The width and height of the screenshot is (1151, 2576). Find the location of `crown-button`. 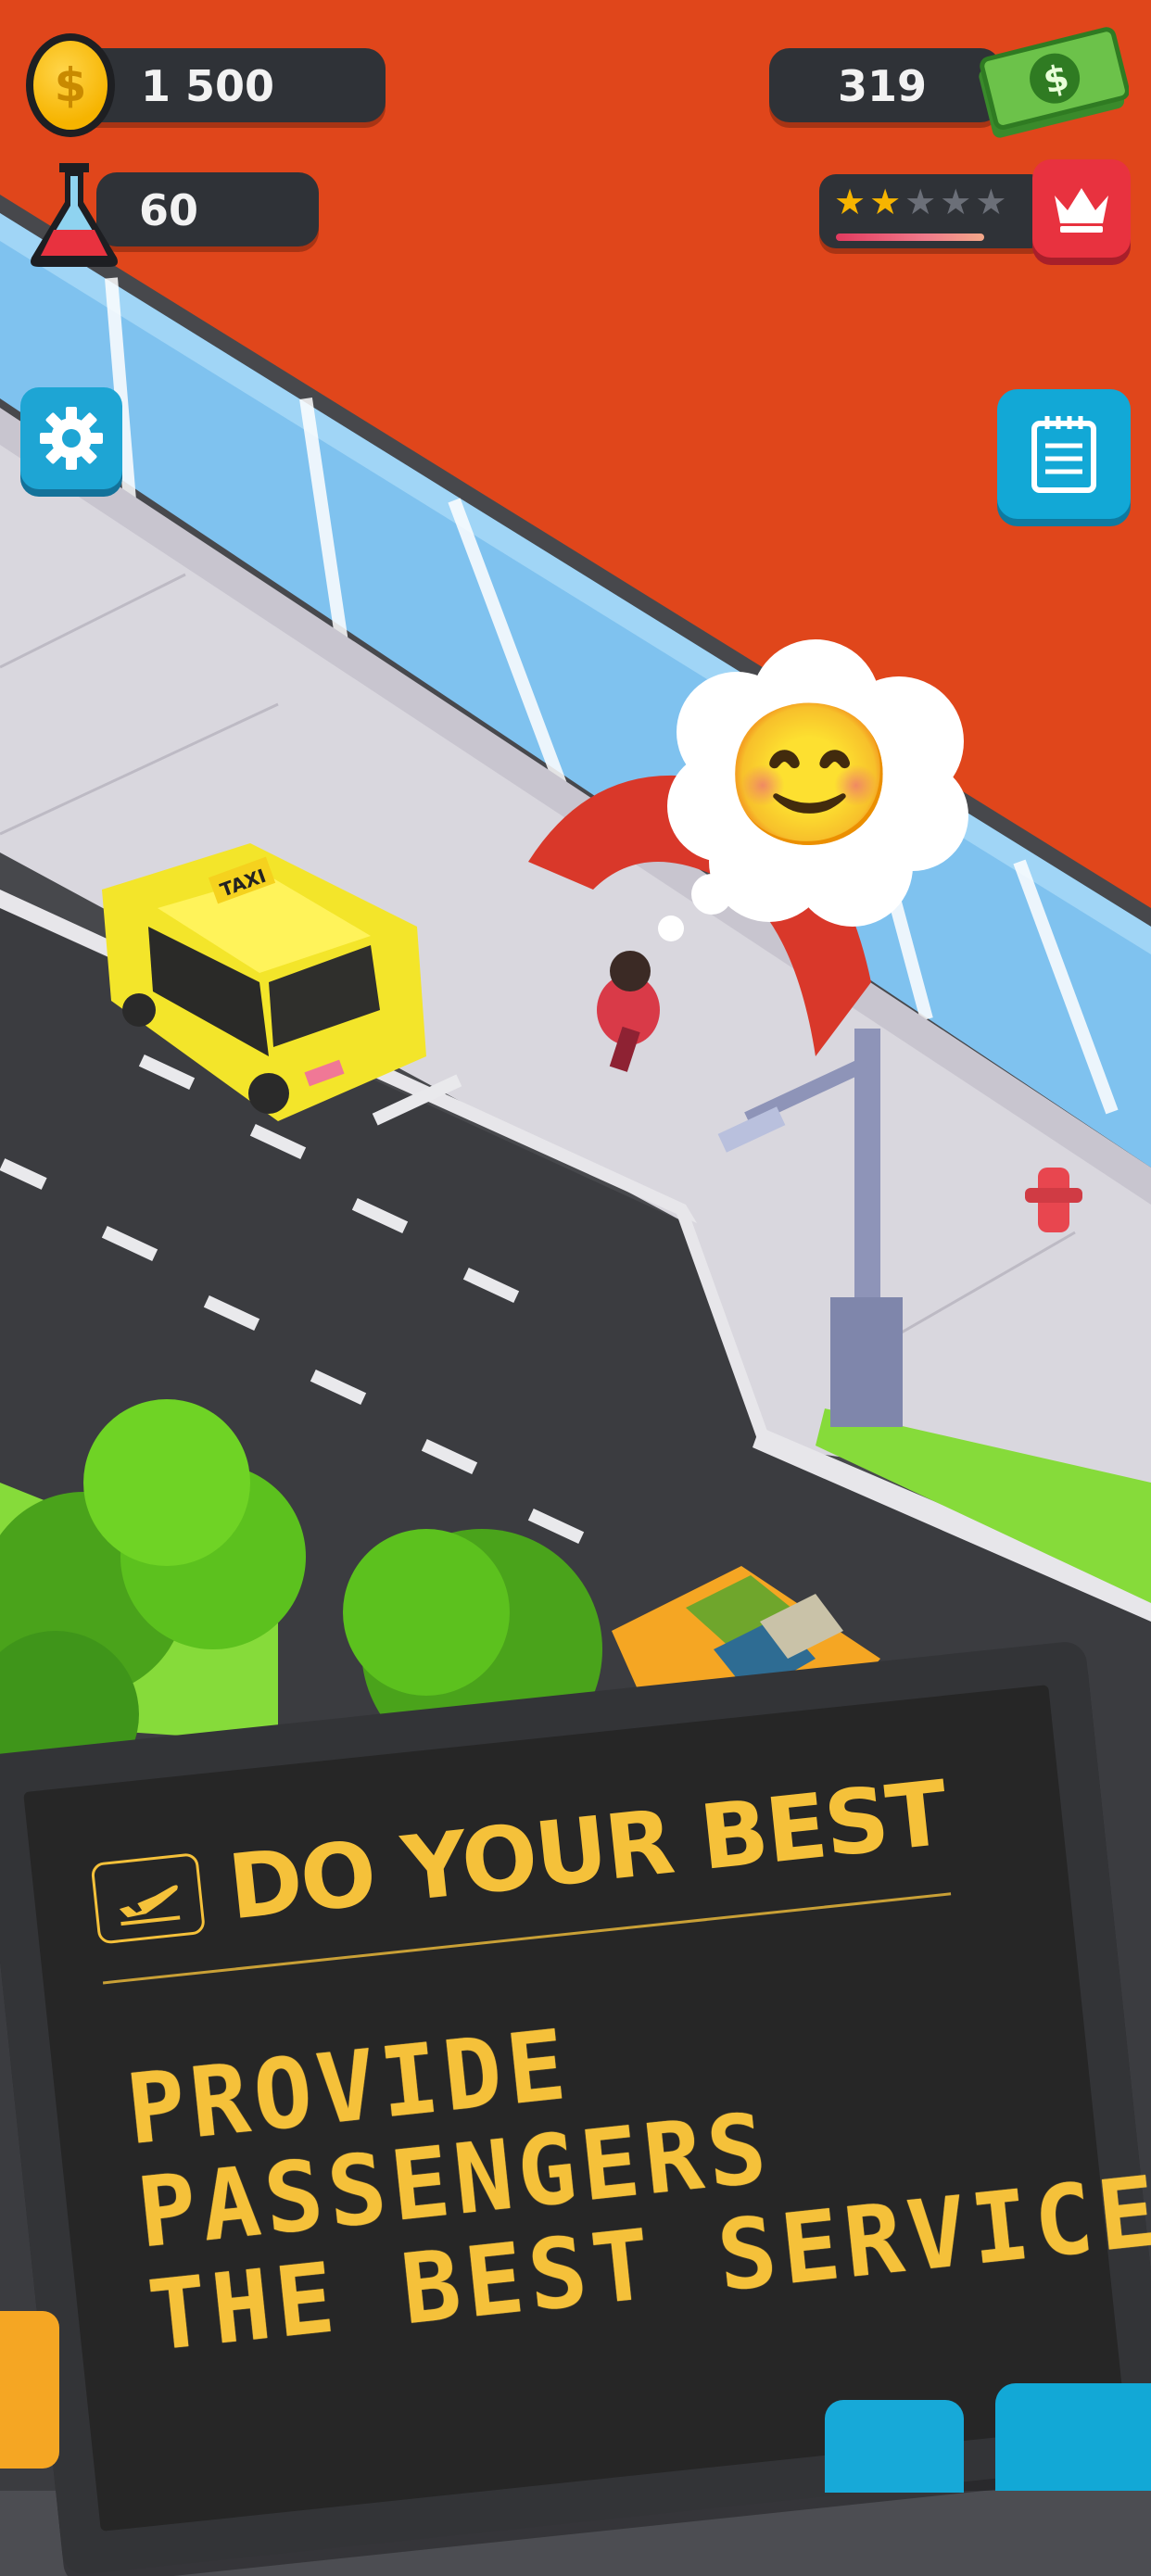

crown-button is located at coordinates (1081, 208).